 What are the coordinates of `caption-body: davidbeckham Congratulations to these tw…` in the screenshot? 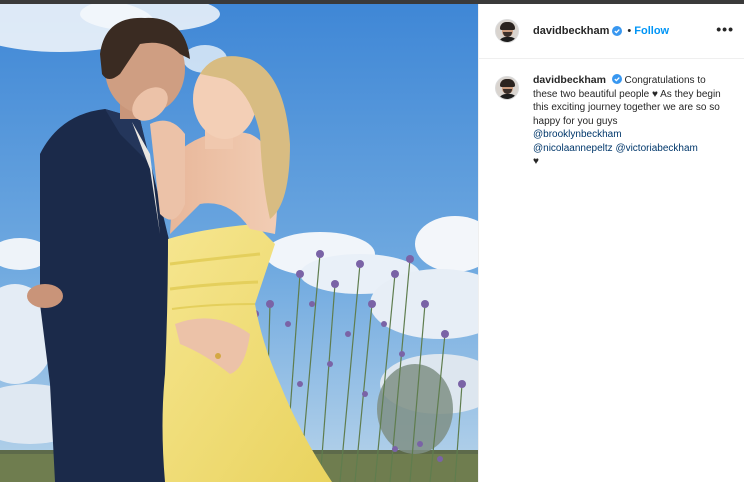 It's located at (631, 121).